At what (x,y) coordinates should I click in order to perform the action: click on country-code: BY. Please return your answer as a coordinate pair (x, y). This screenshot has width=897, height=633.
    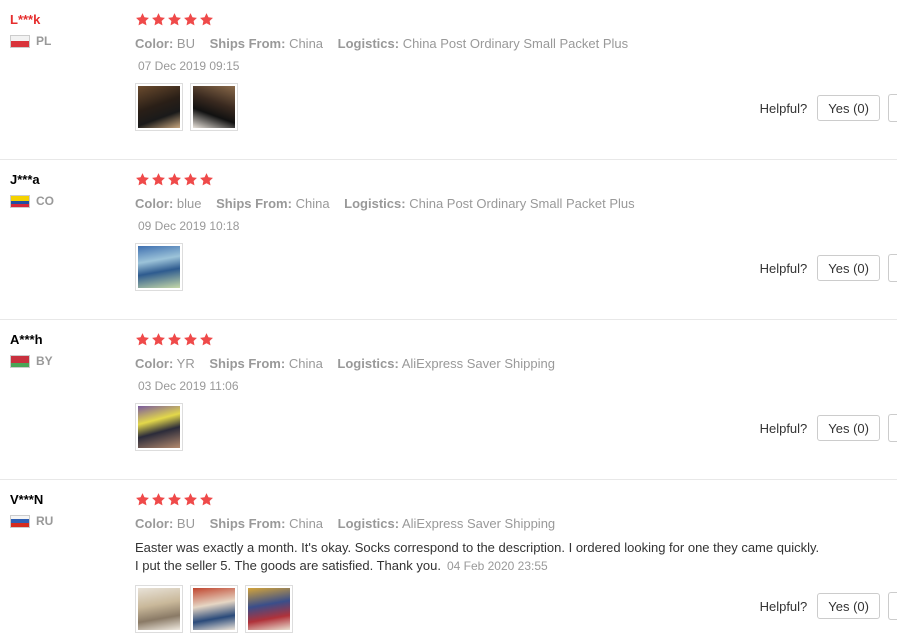
    Looking at the image, I should click on (44, 361).